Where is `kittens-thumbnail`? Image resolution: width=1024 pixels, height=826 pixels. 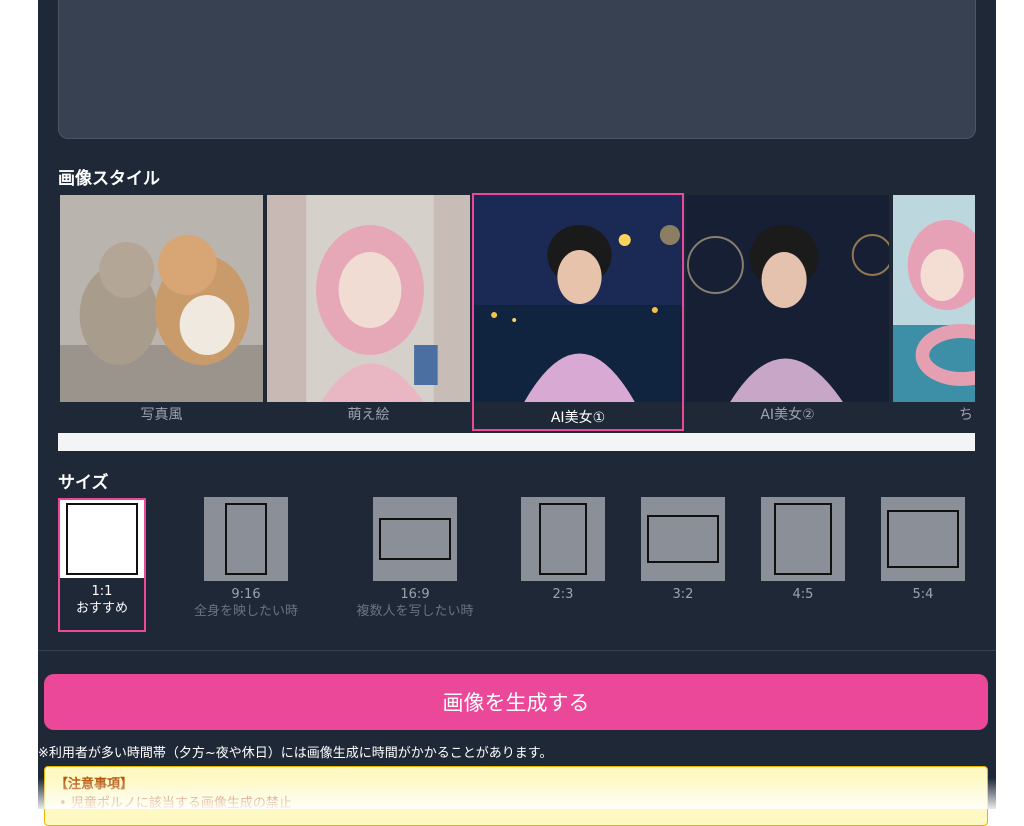 kittens-thumbnail is located at coordinates (161, 298).